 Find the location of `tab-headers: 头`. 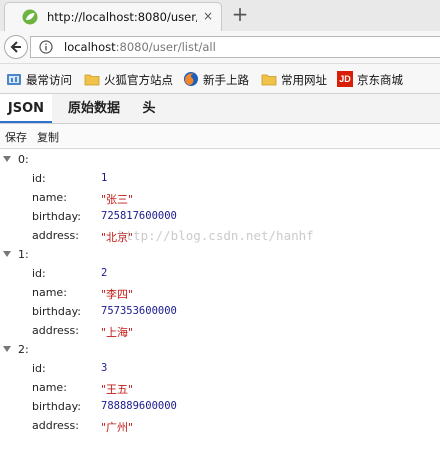

tab-headers: 头 is located at coordinates (149, 108).